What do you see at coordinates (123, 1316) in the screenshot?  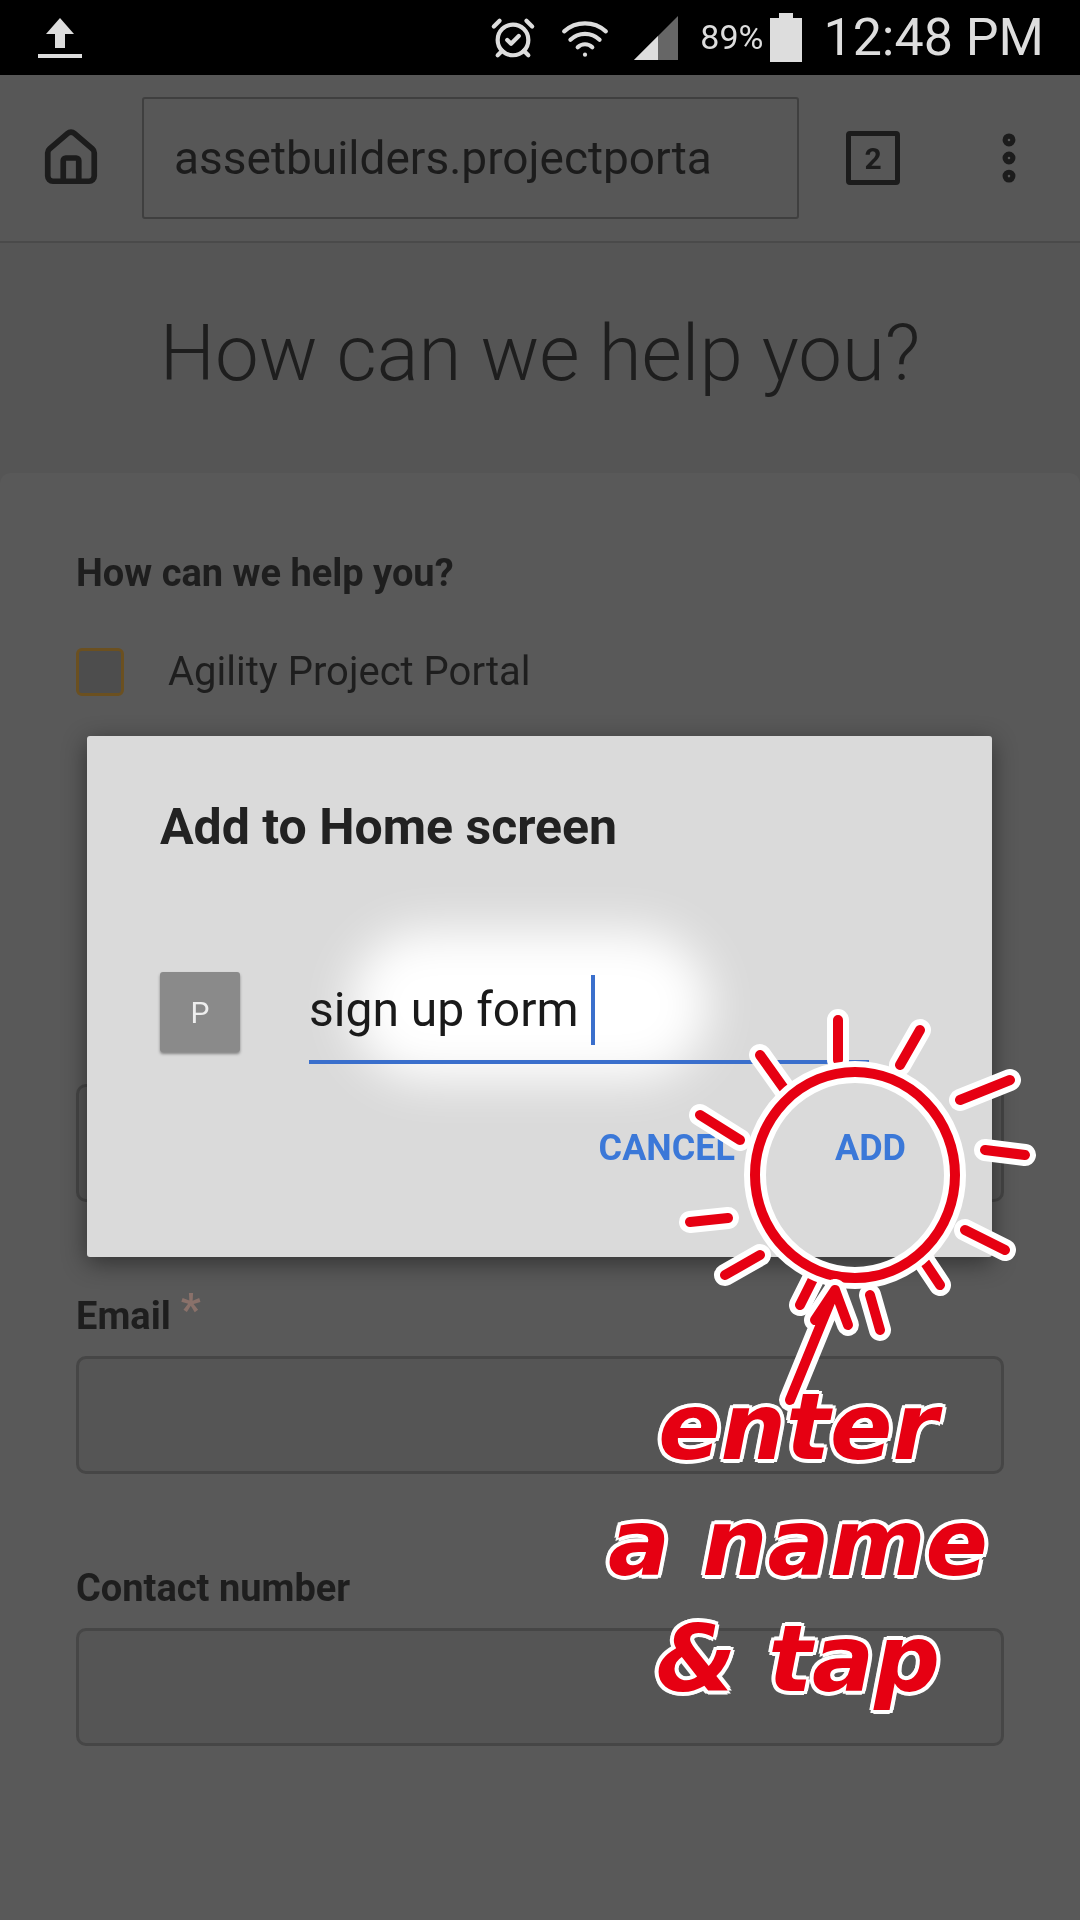 I see `field-label: Email` at bounding box center [123, 1316].